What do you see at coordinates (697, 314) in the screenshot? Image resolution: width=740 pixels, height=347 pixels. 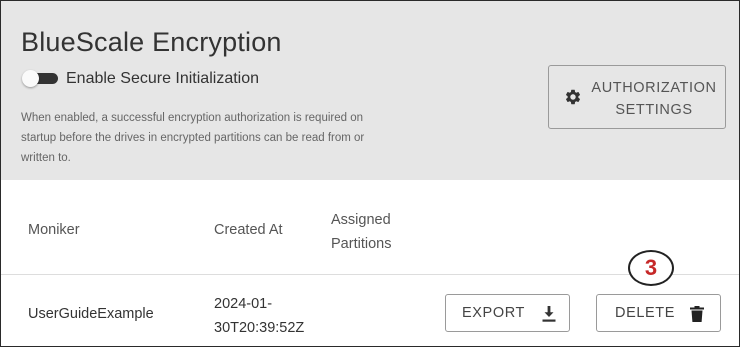 I see `trash-icon` at bounding box center [697, 314].